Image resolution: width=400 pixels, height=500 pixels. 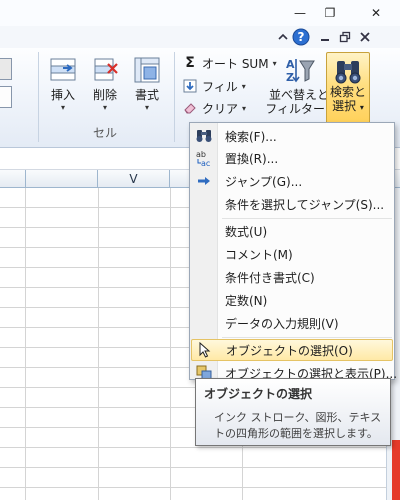 What do you see at coordinates (325, 37) in the screenshot?
I see `workbook-minimize-button` at bounding box center [325, 37].